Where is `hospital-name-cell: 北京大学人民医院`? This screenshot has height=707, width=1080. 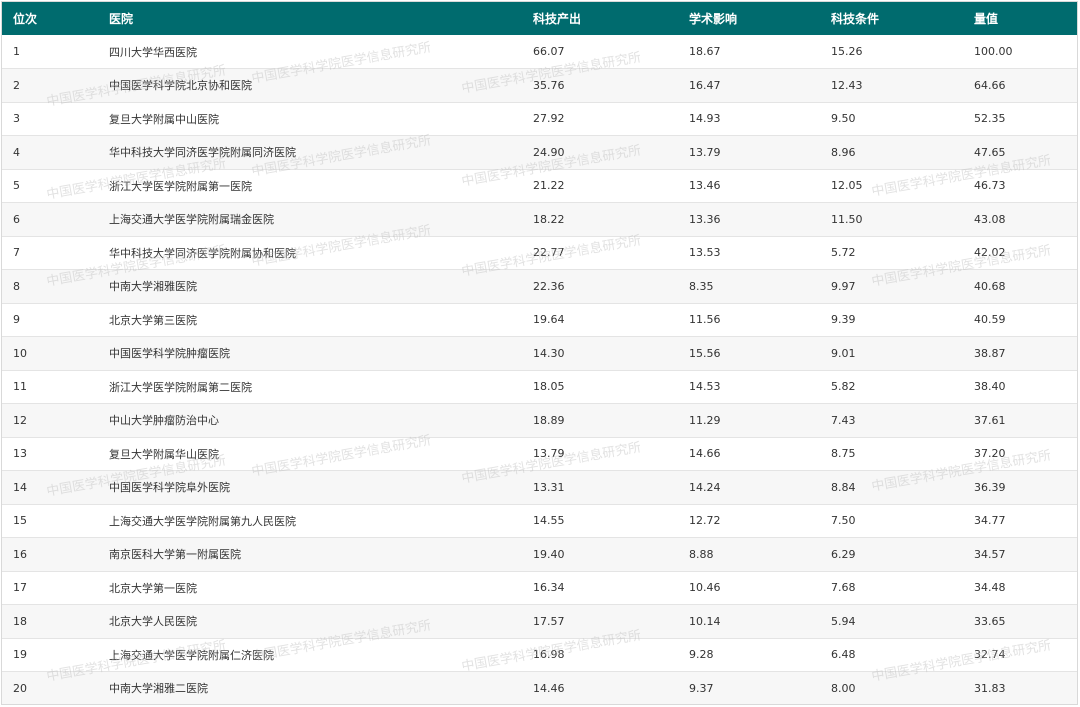 hospital-name-cell: 北京大学人民医院 is located at coordinates (153, 622).